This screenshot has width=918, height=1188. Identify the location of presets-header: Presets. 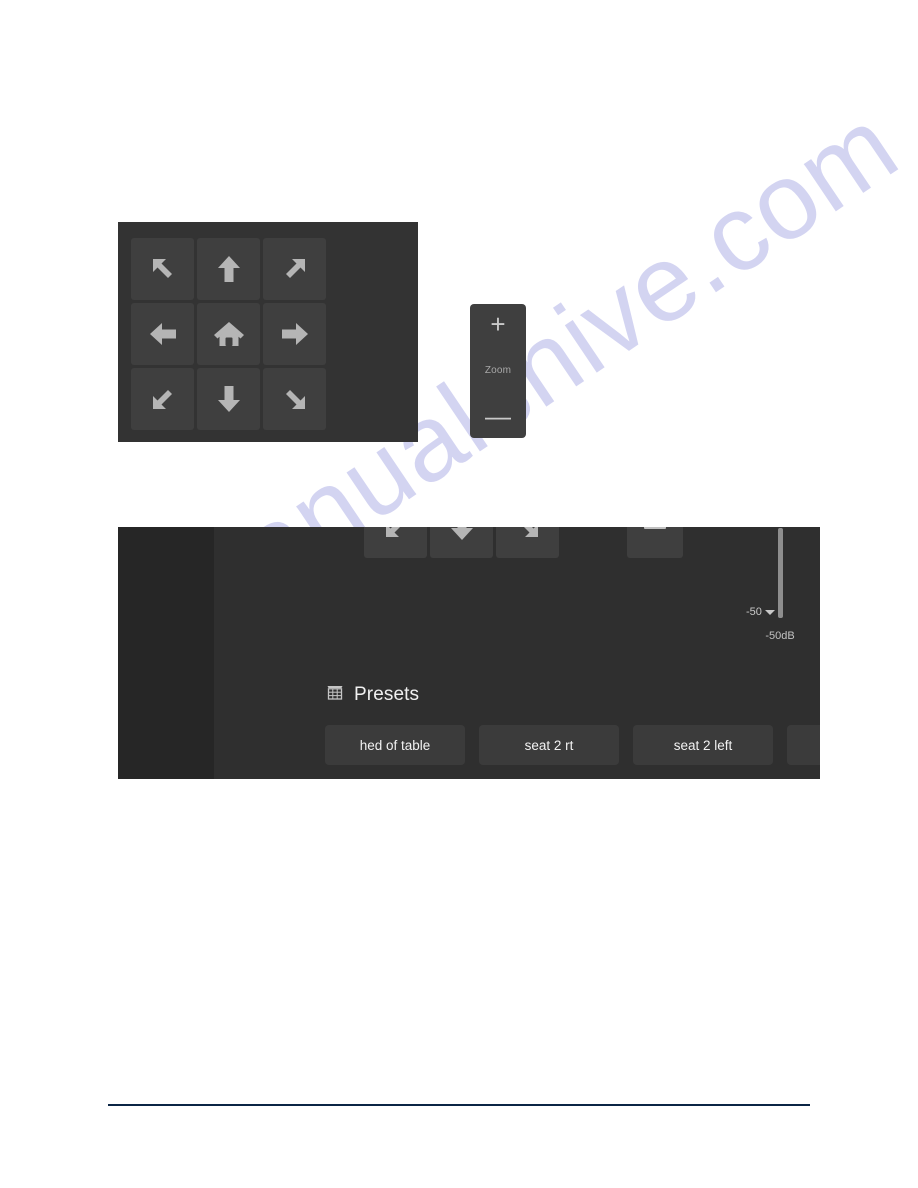
(372, 694).